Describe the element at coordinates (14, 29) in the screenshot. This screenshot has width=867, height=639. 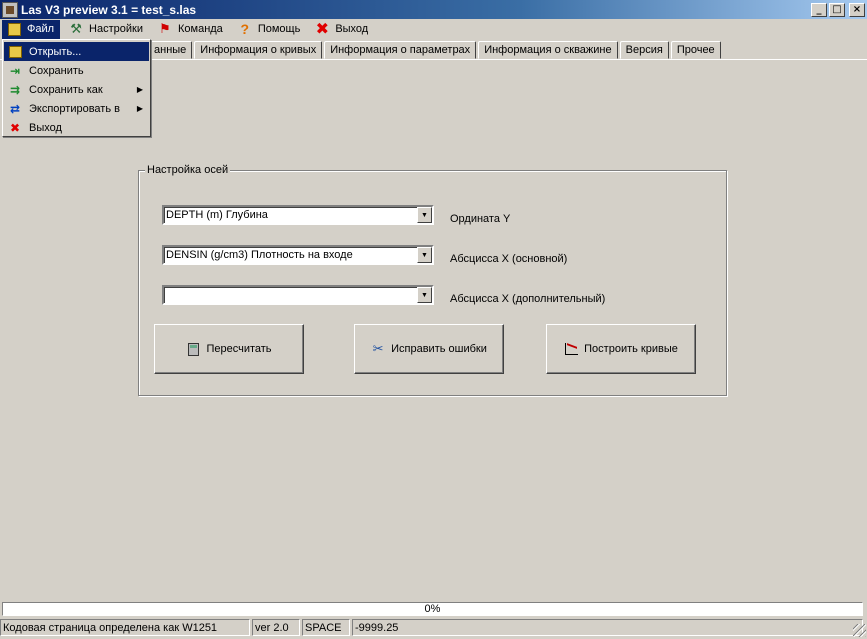
I see `file-icon` at that location.